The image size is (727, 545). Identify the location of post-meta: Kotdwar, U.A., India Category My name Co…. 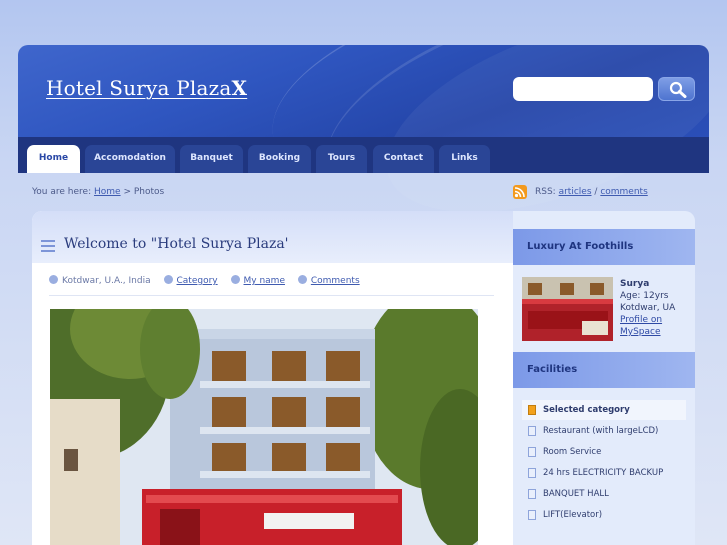
(209, 280).